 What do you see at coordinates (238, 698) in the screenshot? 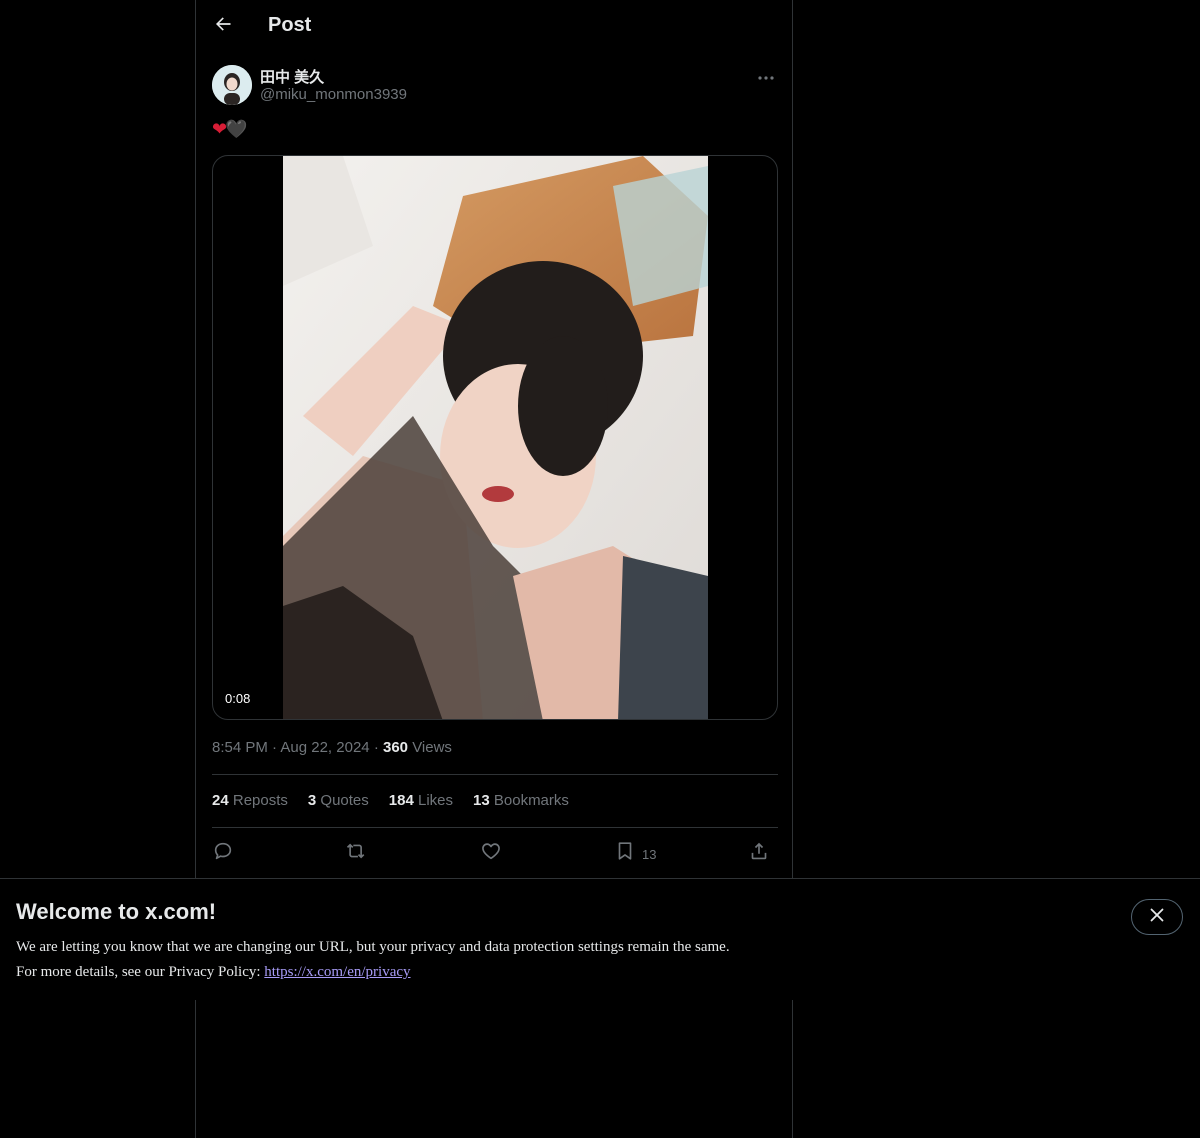
I see `video-duration: 0:08` at bounding box center [238, 698].